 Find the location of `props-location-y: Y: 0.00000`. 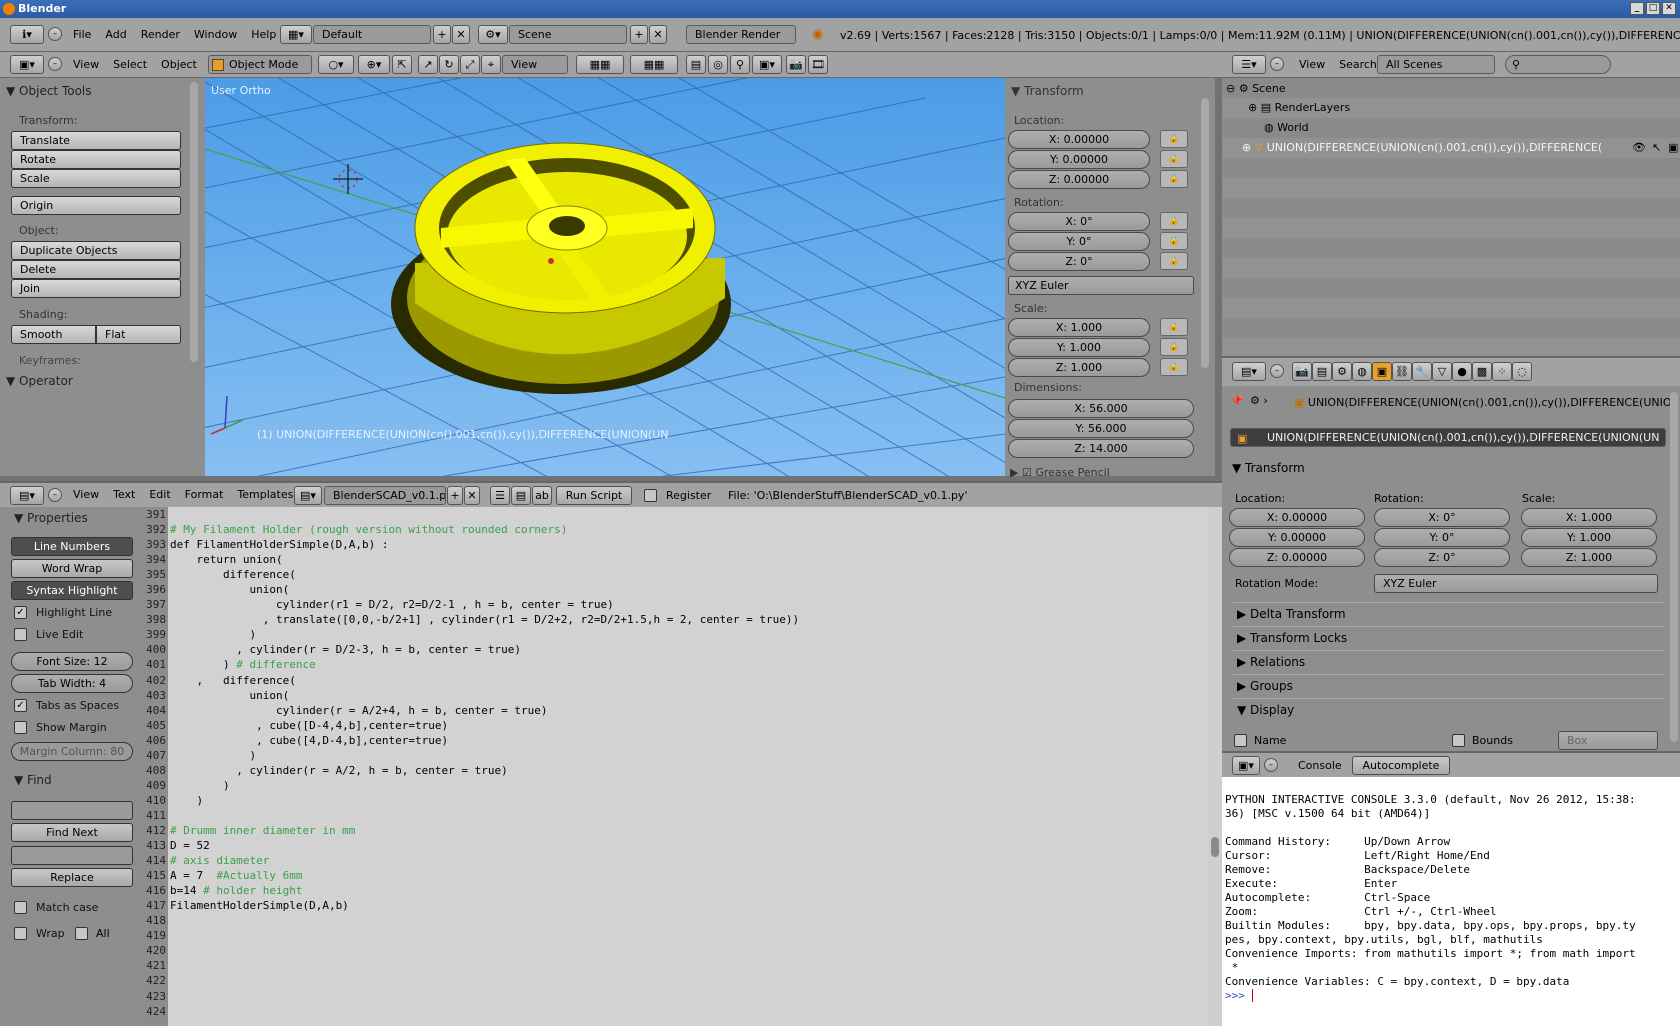

props-location-y: Y: 0.00000 is located at coordinates (1297, 537).